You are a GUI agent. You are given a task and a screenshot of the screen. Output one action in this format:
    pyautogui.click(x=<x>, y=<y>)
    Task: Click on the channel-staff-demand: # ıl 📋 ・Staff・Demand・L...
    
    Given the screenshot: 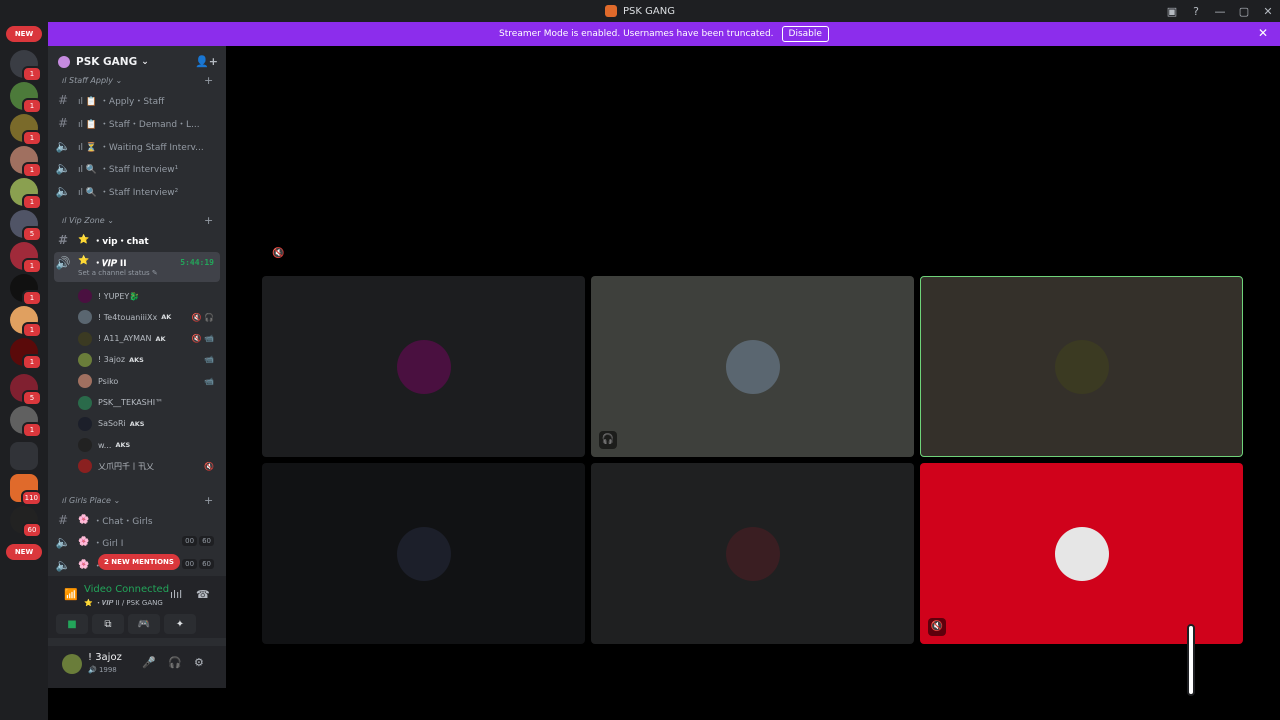 What is the action you would take?
    pyautogui.click(x=137, y=123)
    